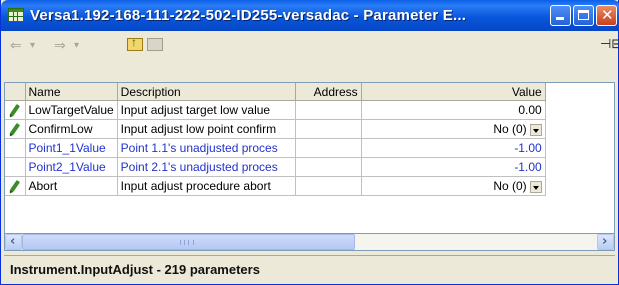 The image size is (619, 285). I want to click on close-icon: ✕, so click(607, 15).